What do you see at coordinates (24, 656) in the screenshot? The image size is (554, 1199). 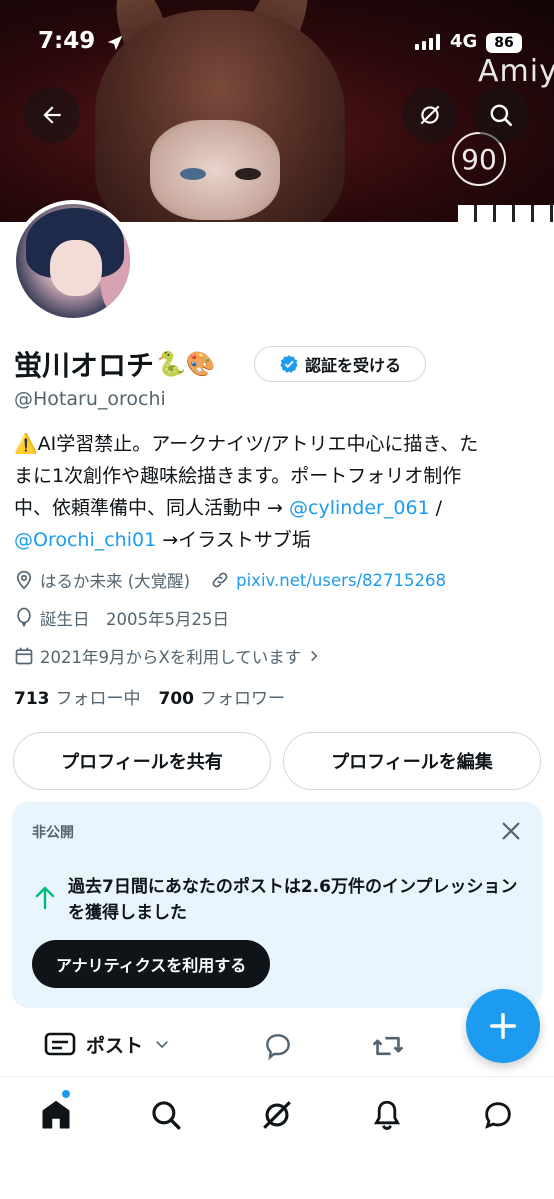 I see `calendar-icon` at bounding box center [24, 656].